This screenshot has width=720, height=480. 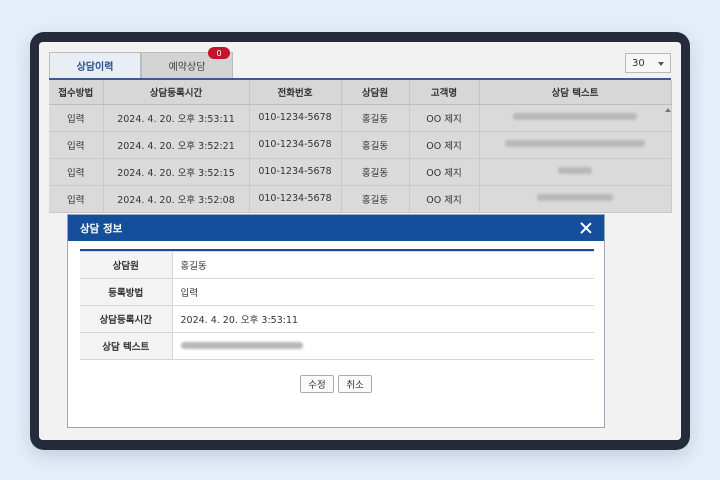 I want to click on field-value: 홍길동, so click(x=382, y=265).